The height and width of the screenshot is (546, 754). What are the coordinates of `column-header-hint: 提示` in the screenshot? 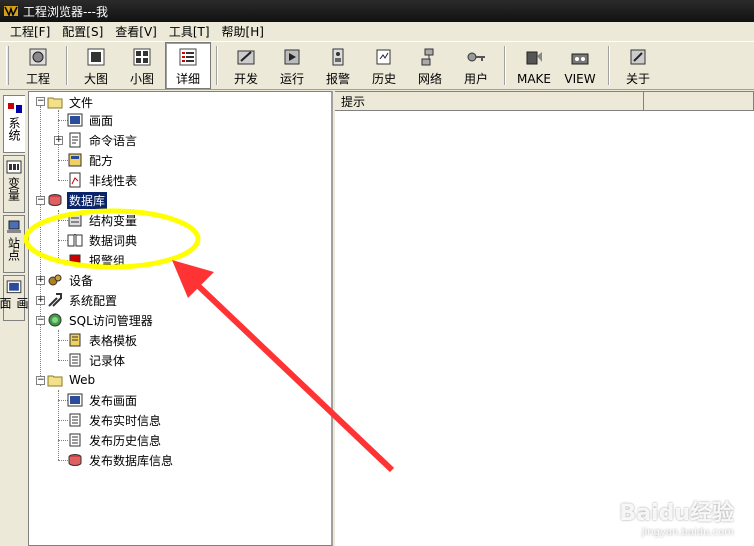 It's located at (489, 101).